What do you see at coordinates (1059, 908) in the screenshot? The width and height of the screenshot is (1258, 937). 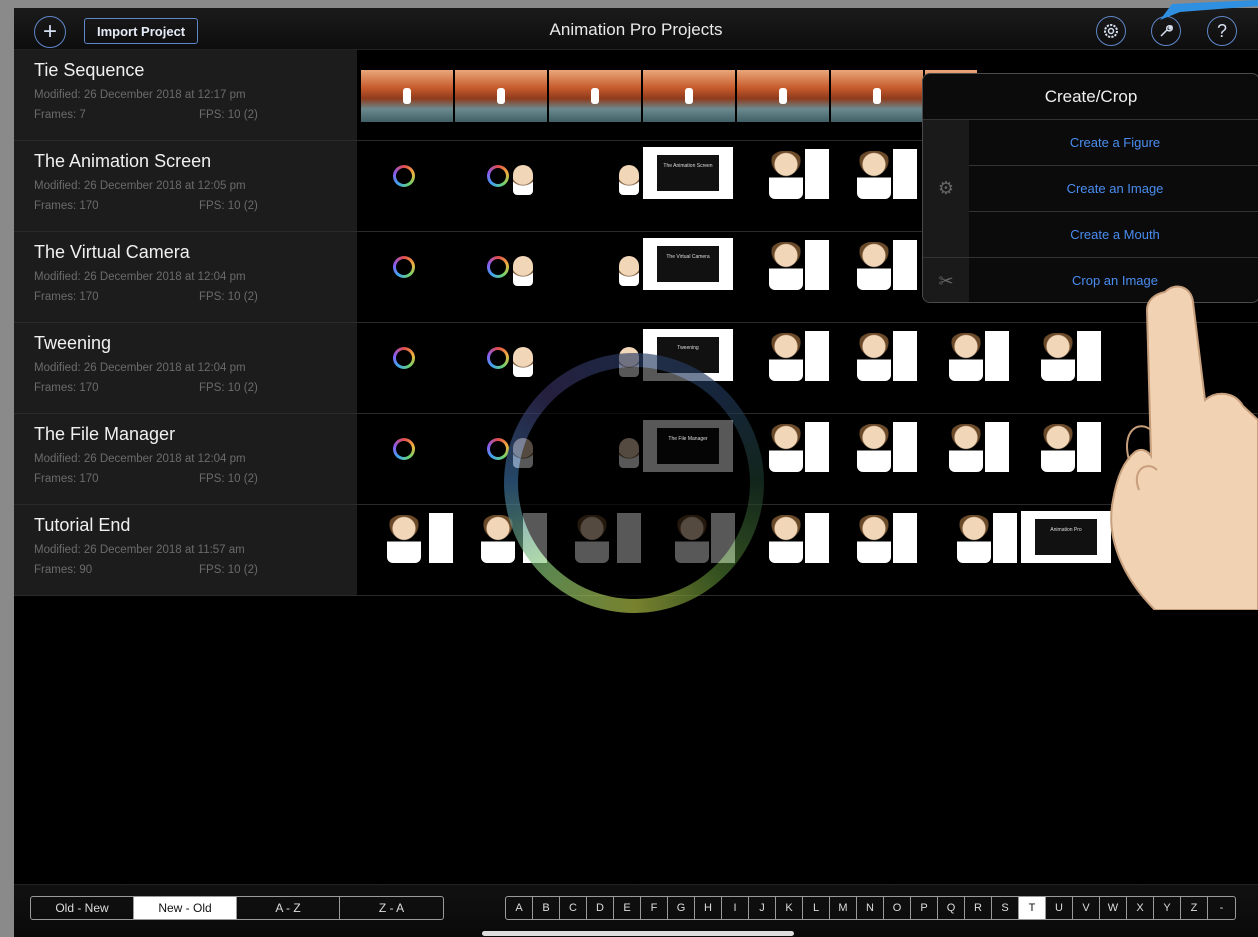 I see `alphabet-letter: U` at bounding box center [1059, 908].